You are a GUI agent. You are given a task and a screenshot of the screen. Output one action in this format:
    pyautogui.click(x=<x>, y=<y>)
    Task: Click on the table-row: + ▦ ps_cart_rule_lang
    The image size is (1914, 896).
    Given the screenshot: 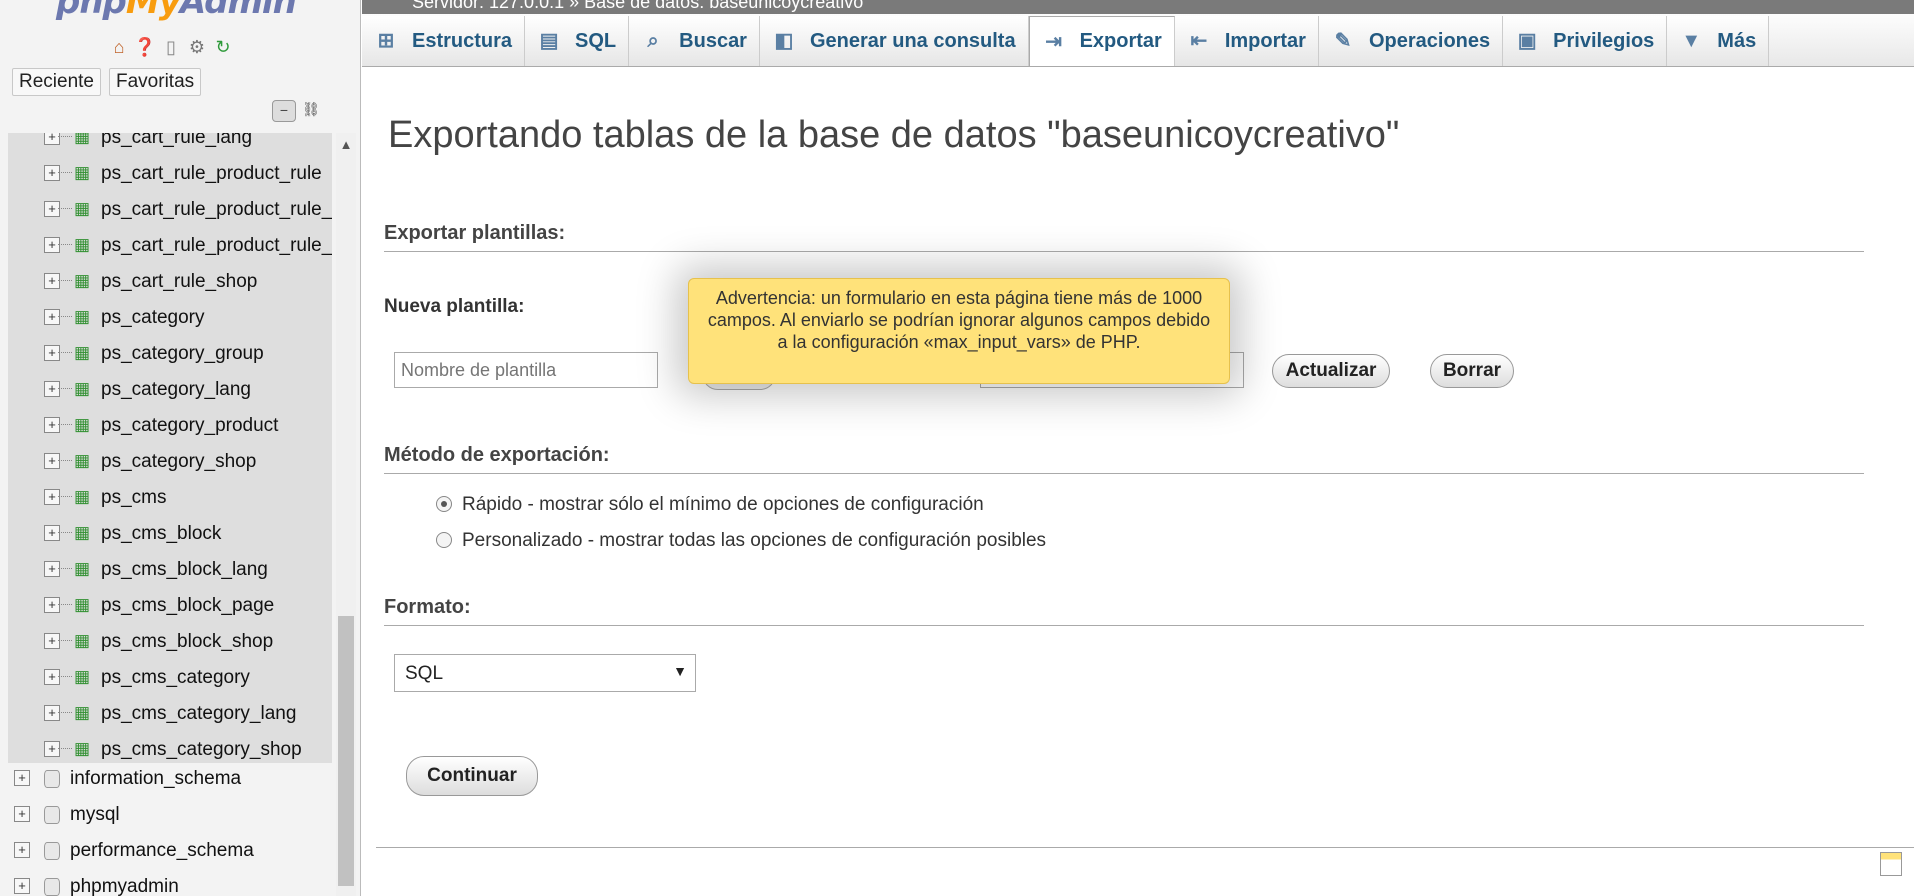 What is the action you would take?
    pyautogui.click(x=170, y=144)
    